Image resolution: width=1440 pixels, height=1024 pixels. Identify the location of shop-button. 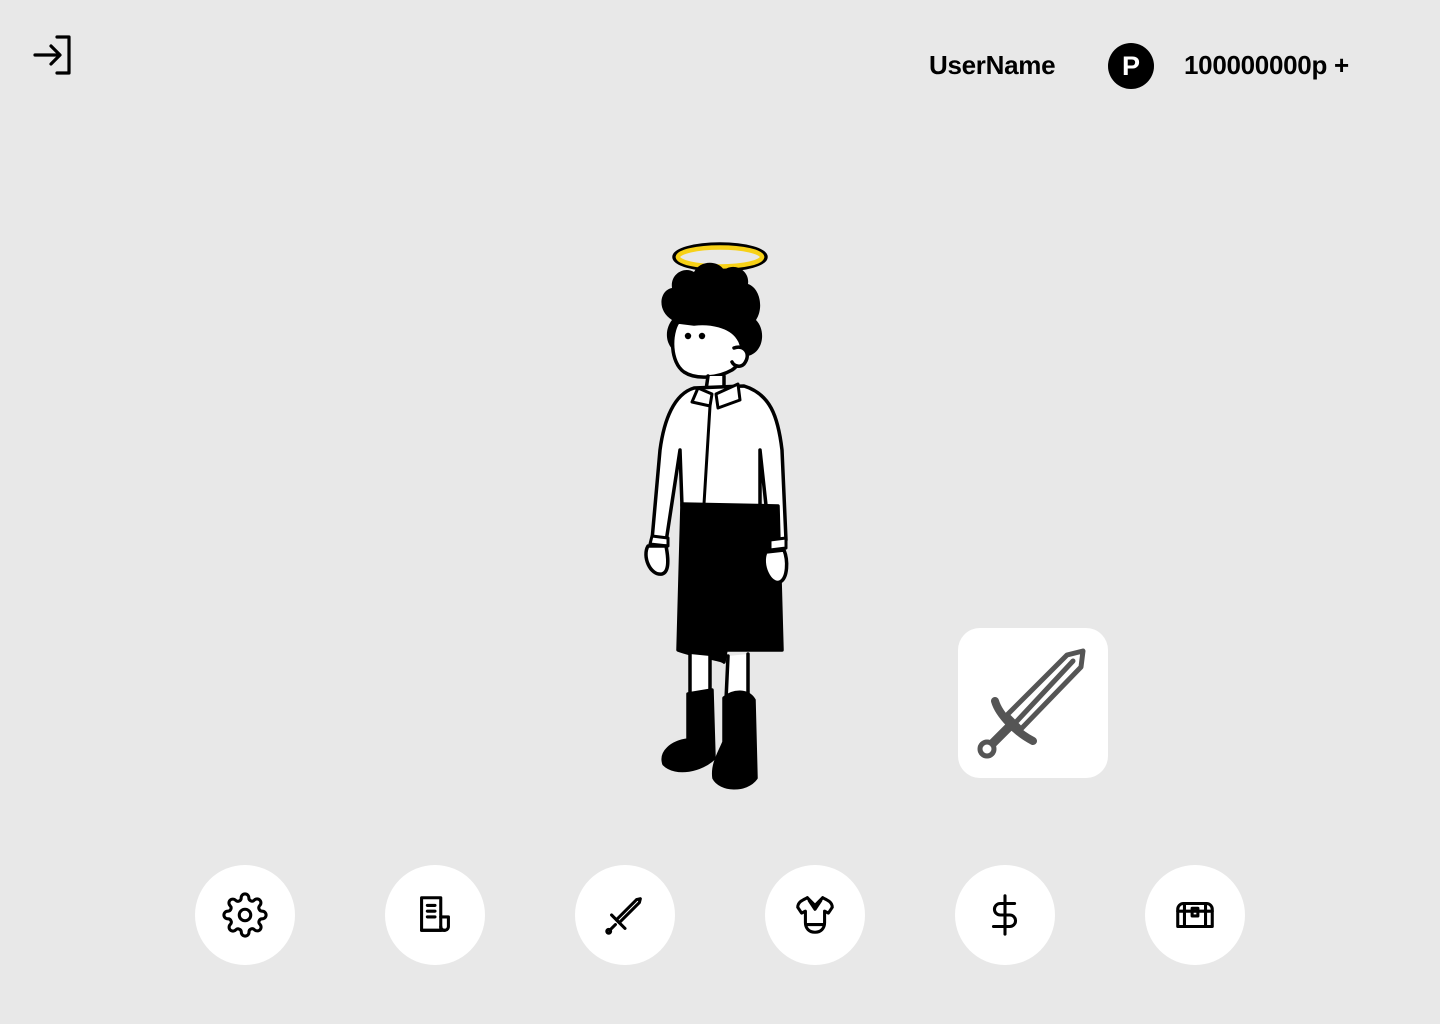
(1005, 915).